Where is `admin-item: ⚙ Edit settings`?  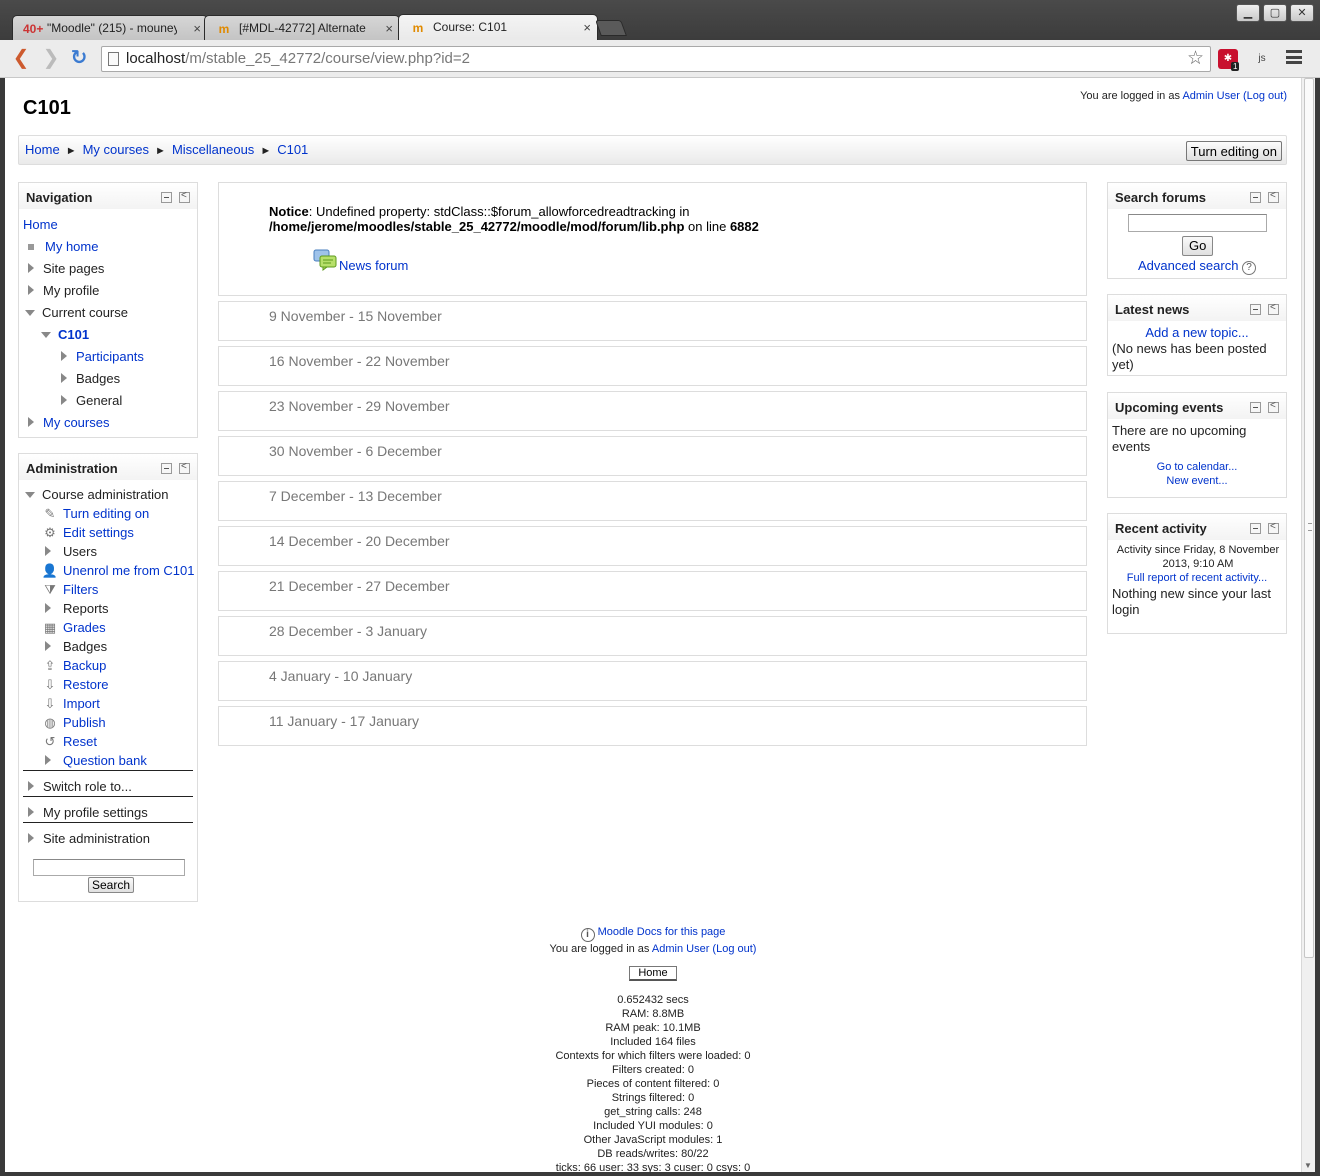 admin-item: ⚙ Edit settings is located at coordinates (87, 533).